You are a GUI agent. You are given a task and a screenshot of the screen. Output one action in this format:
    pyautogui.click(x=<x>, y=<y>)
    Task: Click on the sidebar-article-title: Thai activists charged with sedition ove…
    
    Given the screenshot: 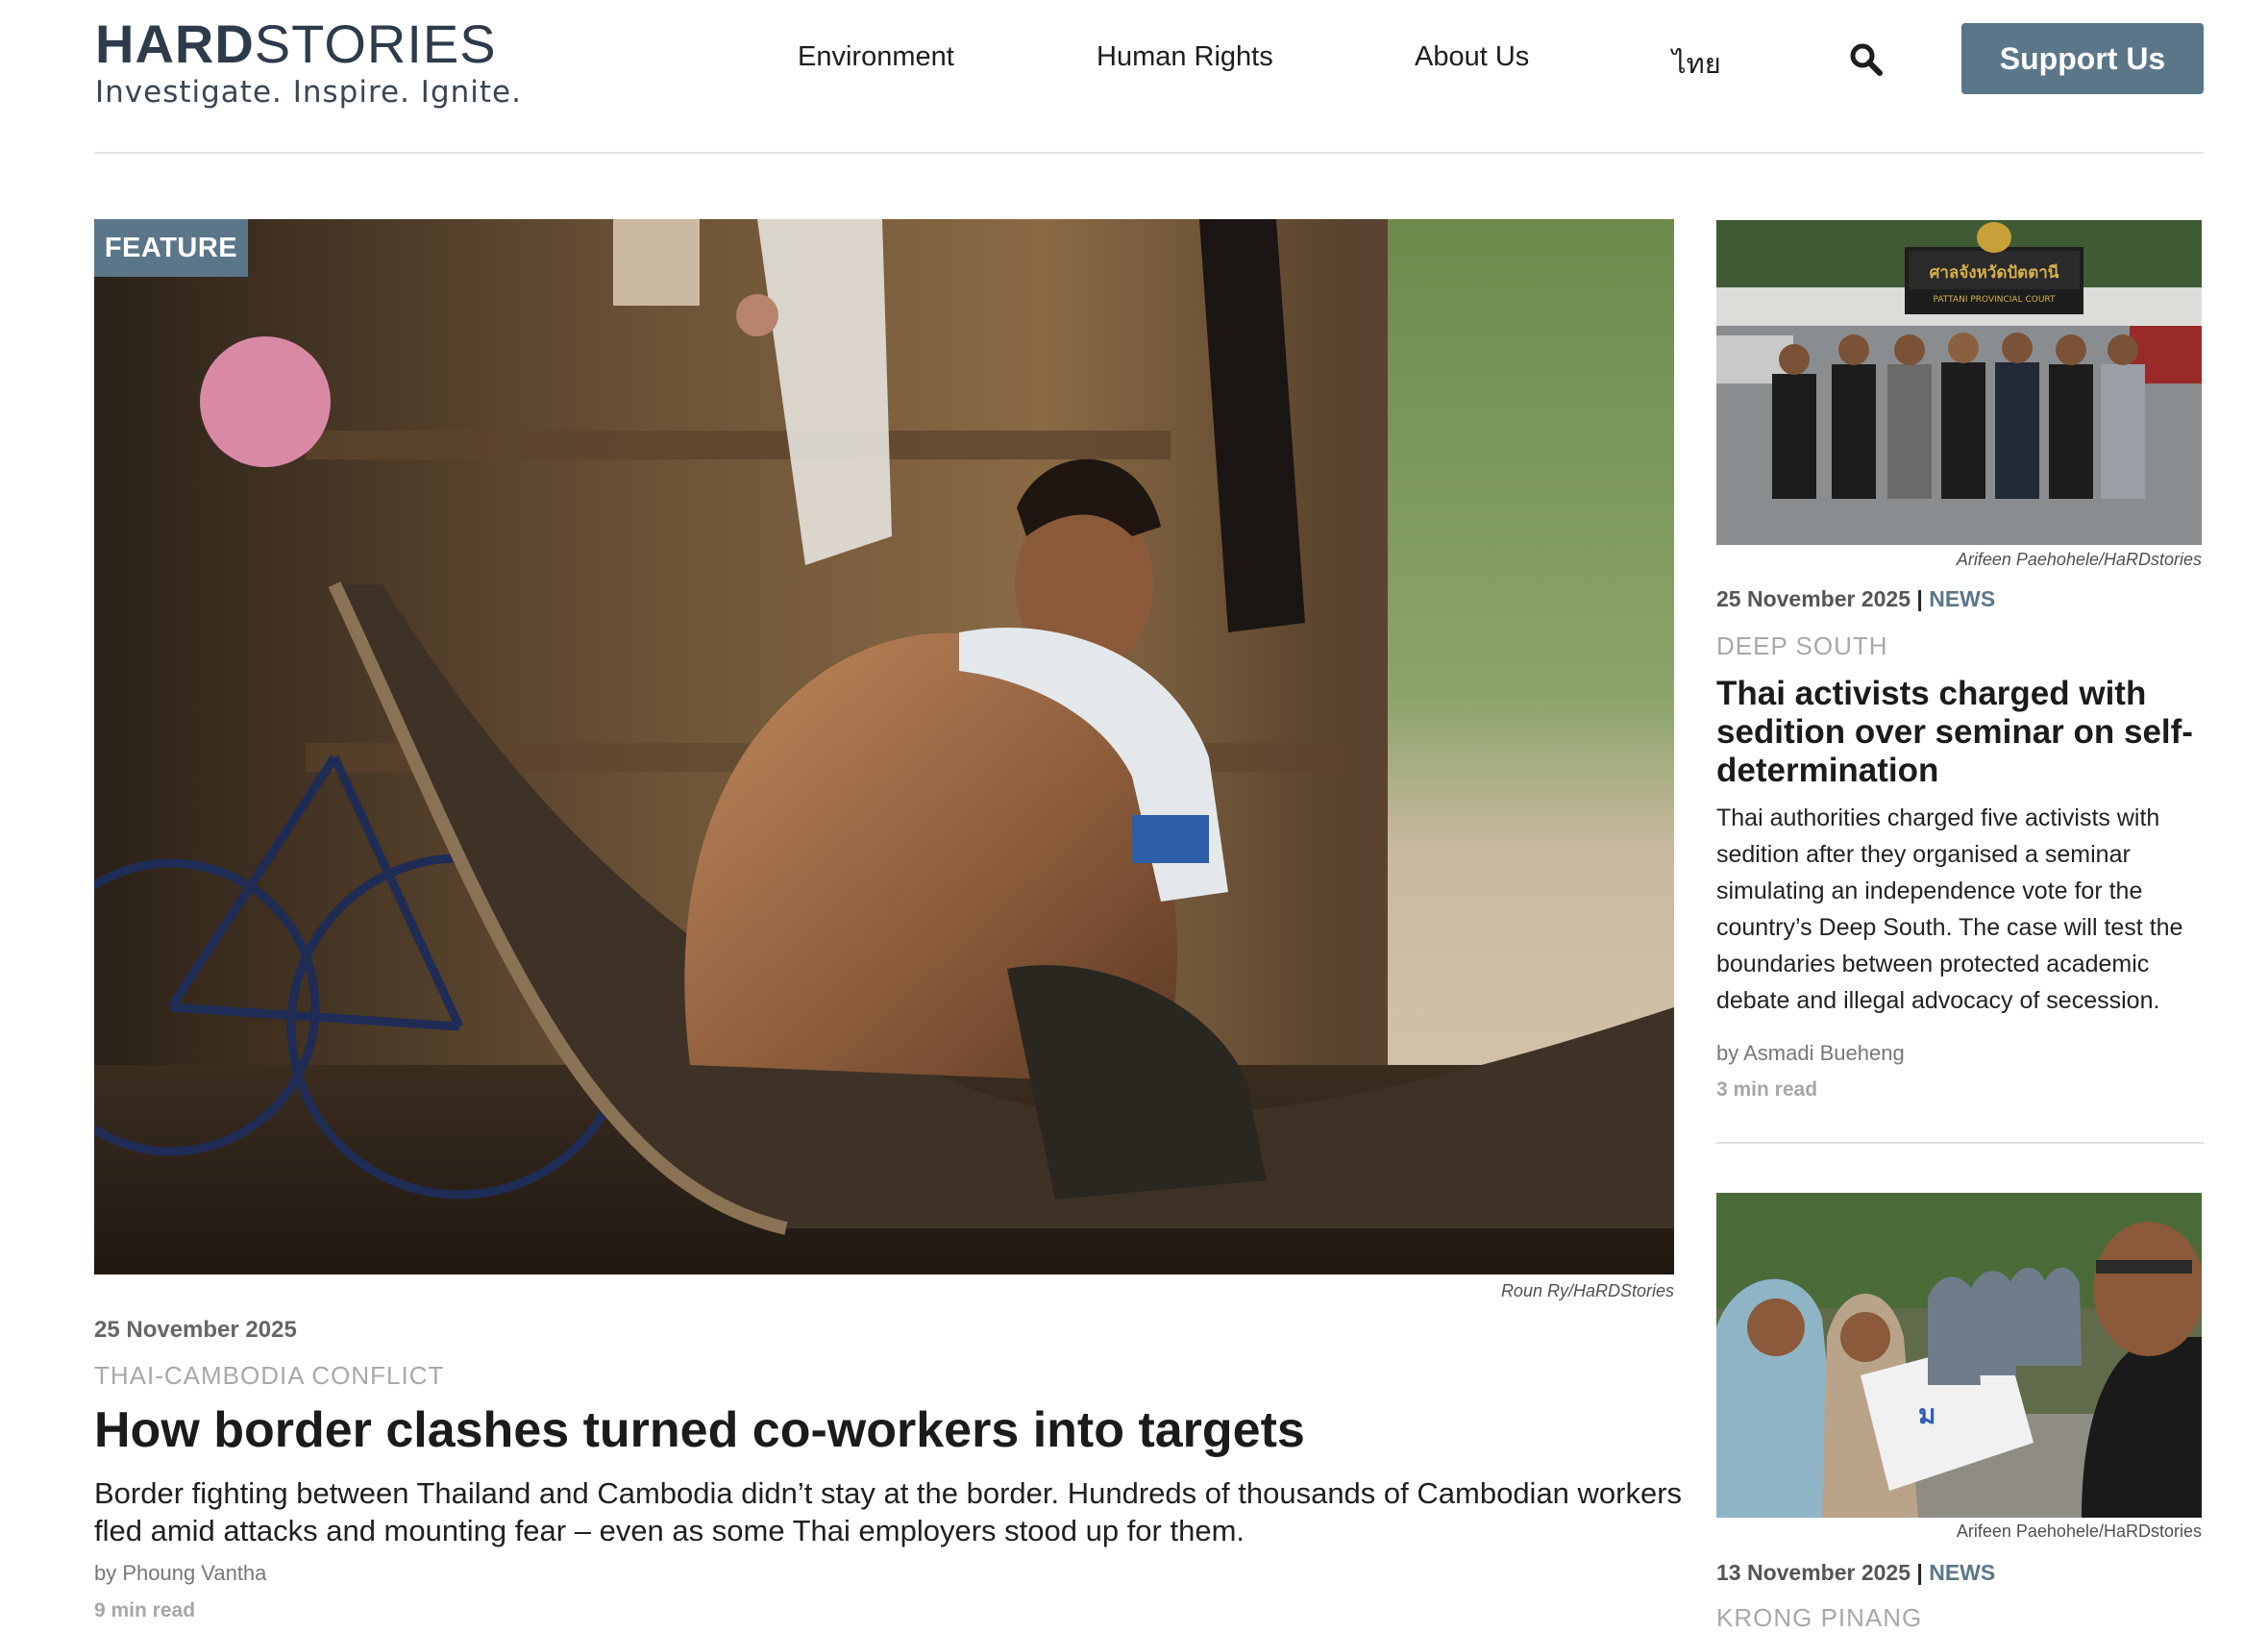 What is the action you would take?
    pyautogui.click(x=1961, y=732)
    